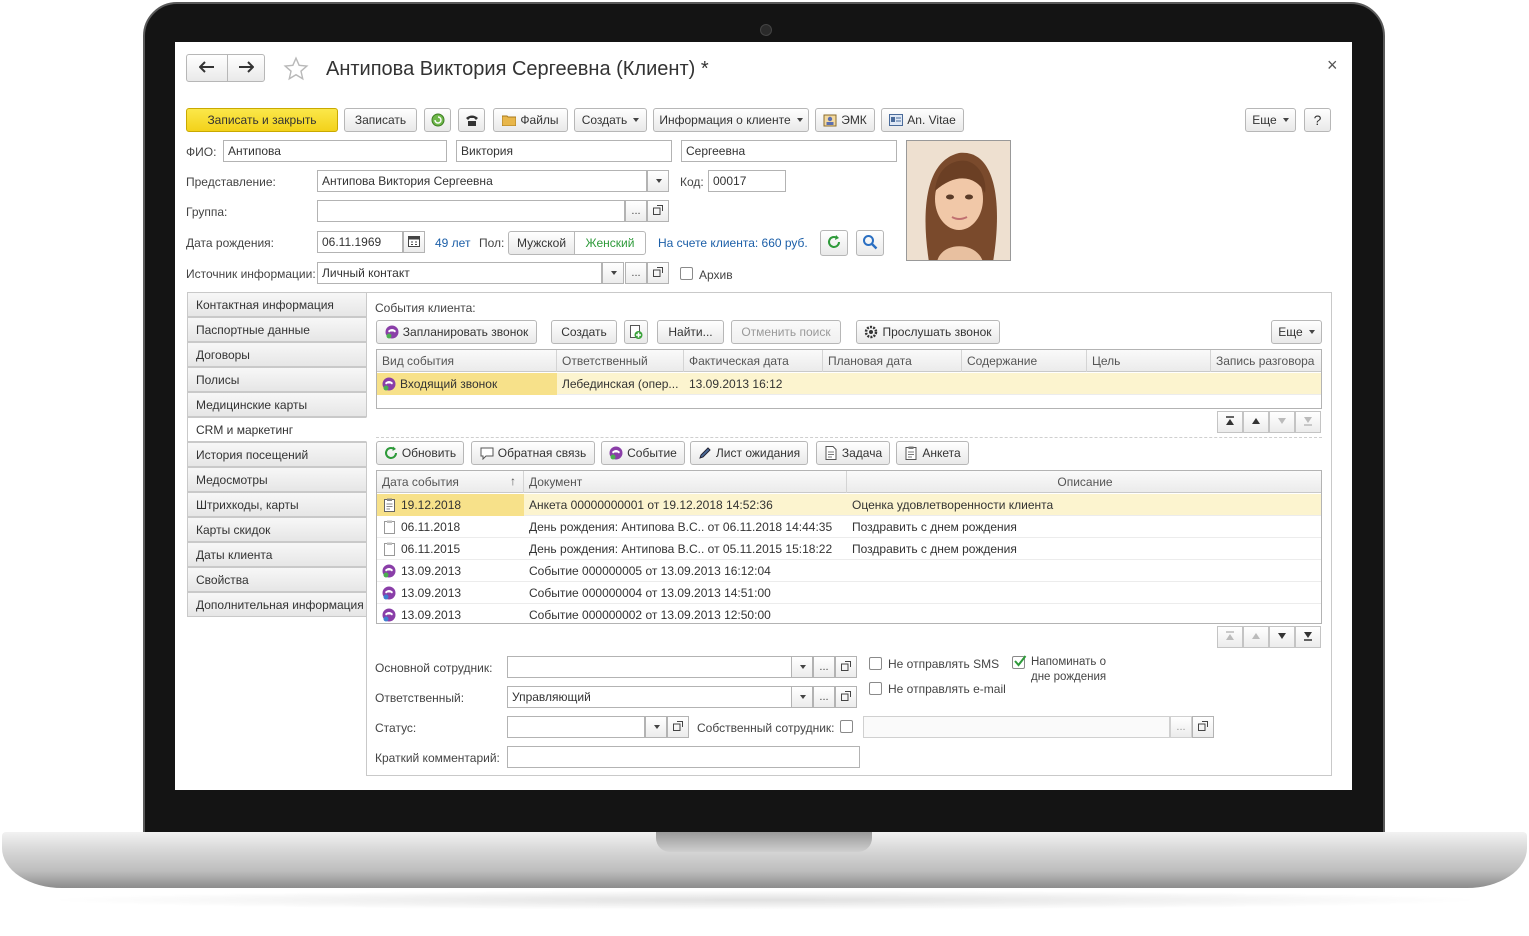 This screenshot has width=1529, height=936. I want to click on sidebar-item-client-dates: Даты клиента, so click(277, 554).